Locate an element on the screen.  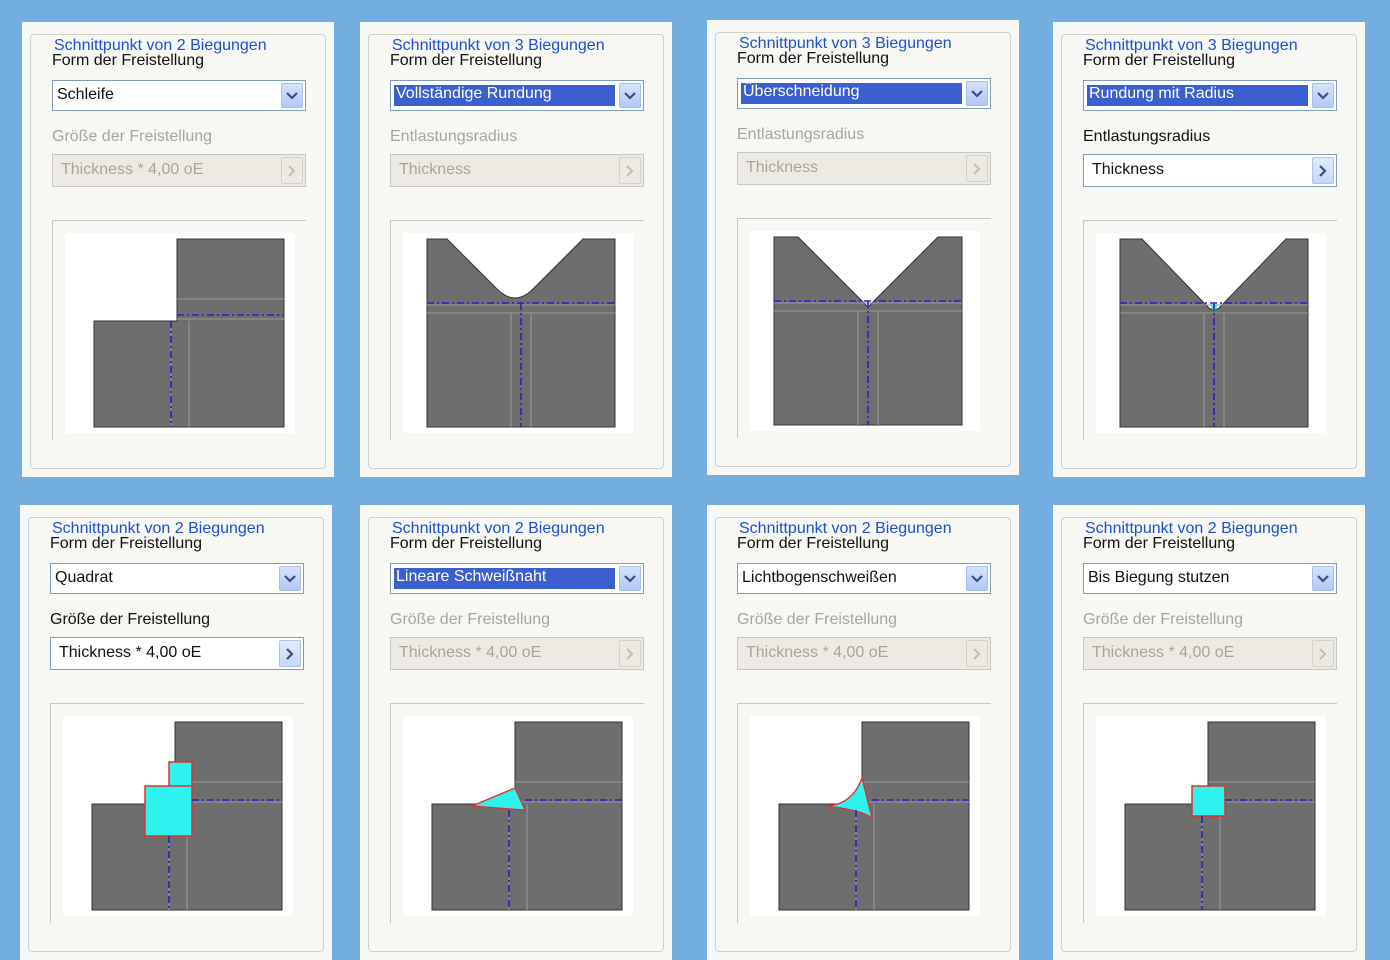
shape-dropdown: Vollständige Rundung is located at coordinates (517, 95).